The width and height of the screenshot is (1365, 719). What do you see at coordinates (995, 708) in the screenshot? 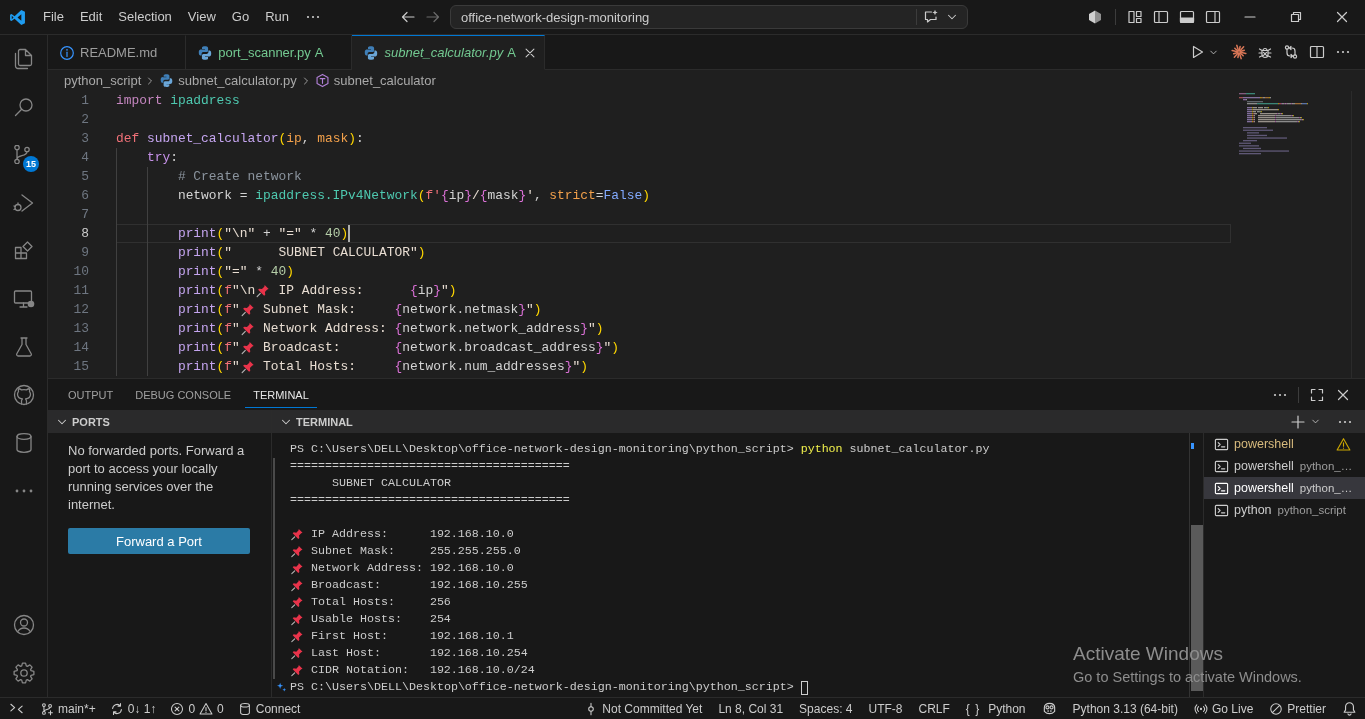
I see `language-button: { } Python` at bounding box center [995, 708].